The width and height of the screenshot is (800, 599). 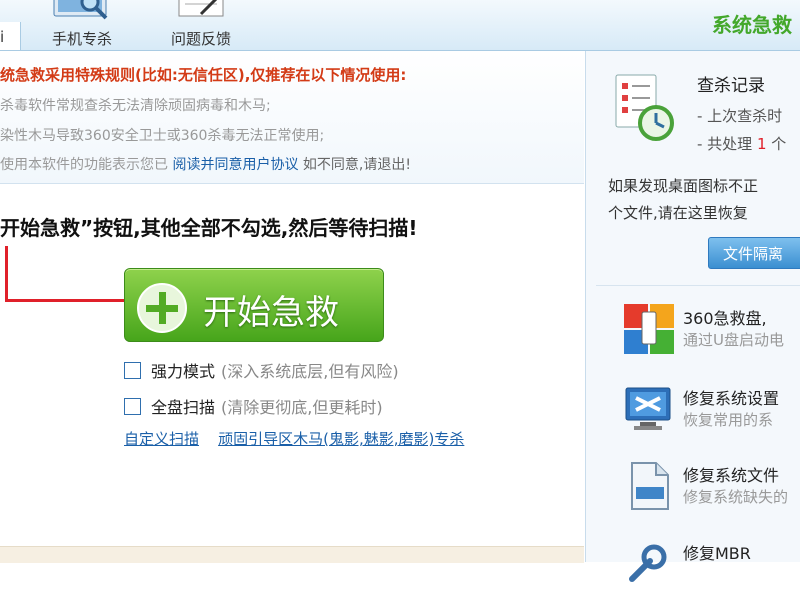 I want to click on repair-settings-icon, so click(x=648, y=408).